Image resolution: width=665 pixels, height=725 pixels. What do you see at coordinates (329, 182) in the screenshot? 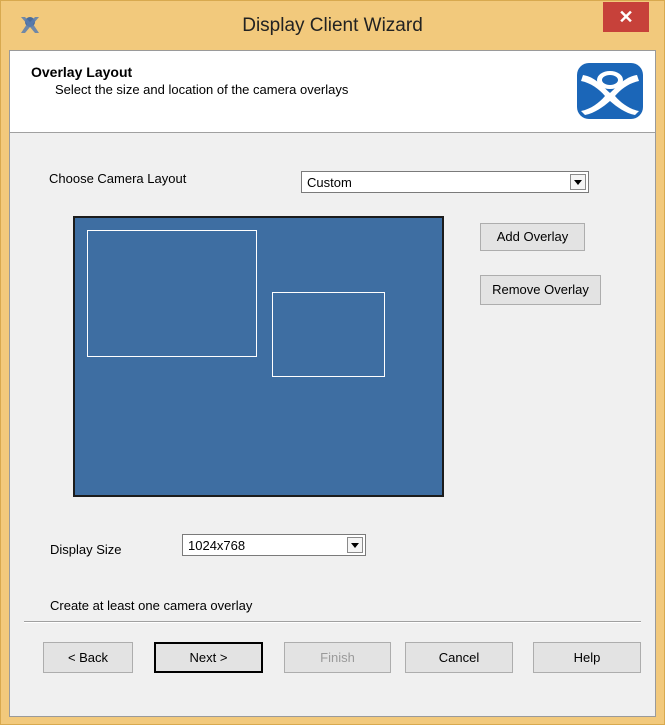
I see `camera-layout-value: Custom` at bounding box center [329, 182].